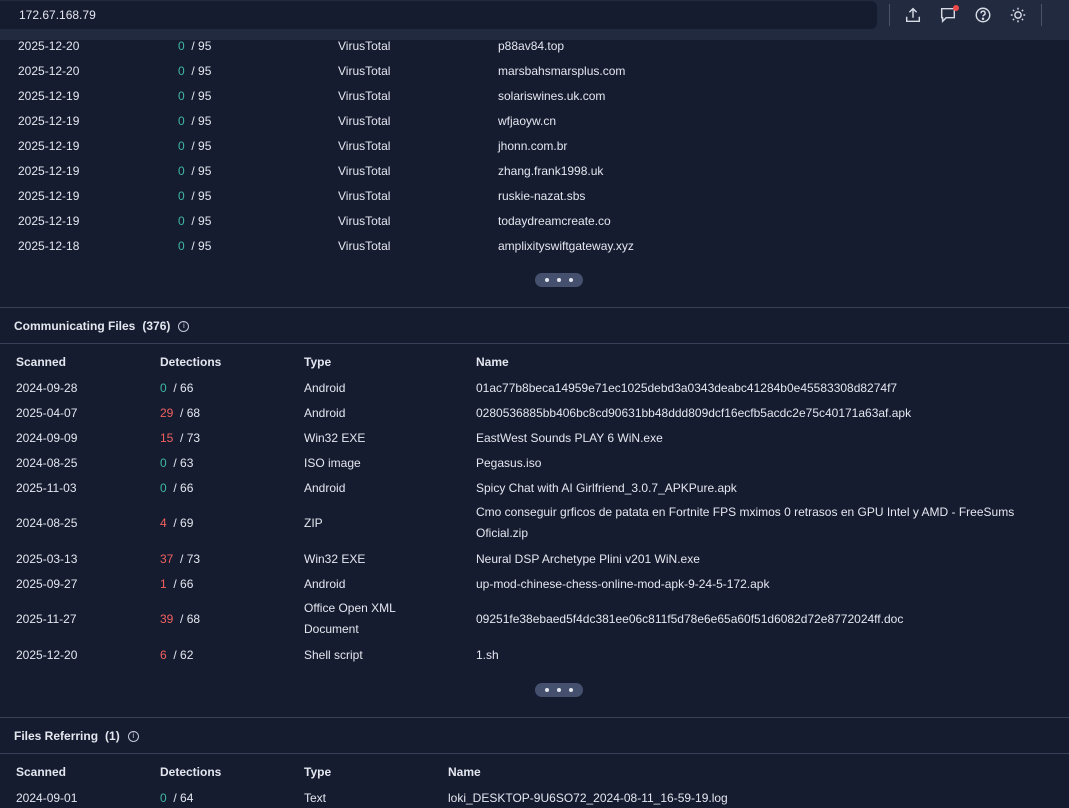  I want to click on search-value: 172.67.168.79, so click(57, 15).